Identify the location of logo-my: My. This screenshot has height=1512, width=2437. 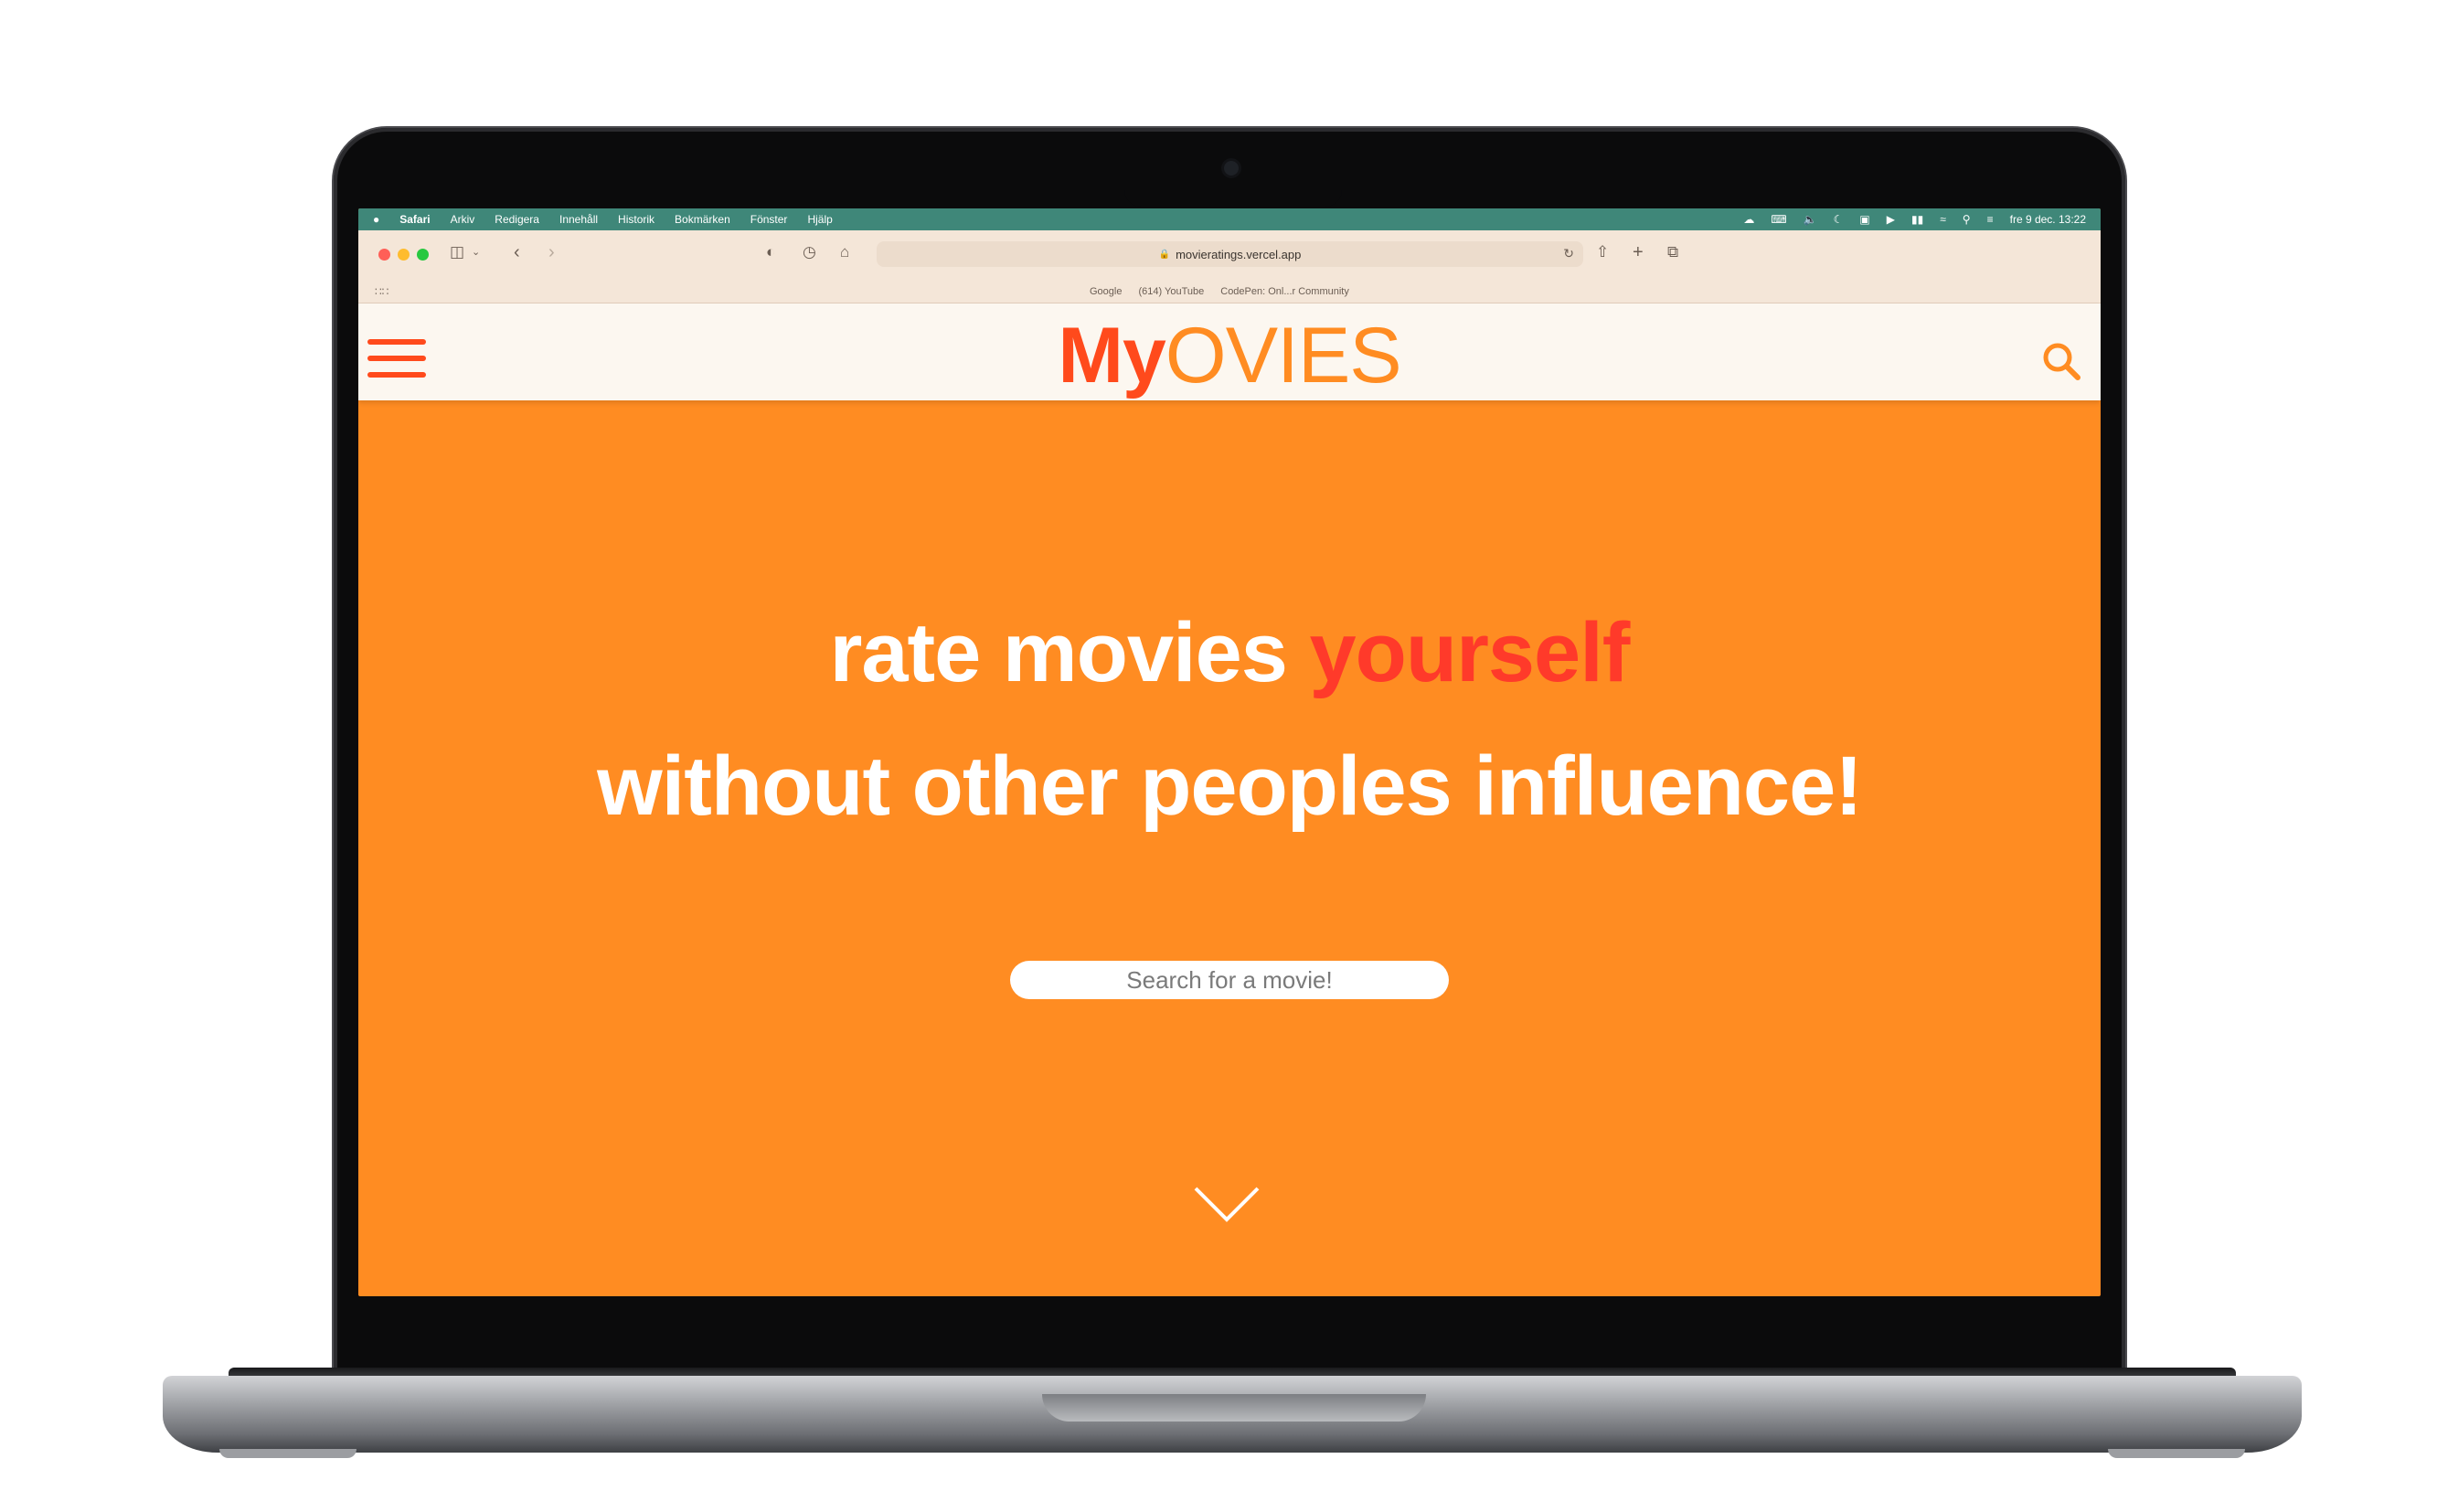
(1112, 355).